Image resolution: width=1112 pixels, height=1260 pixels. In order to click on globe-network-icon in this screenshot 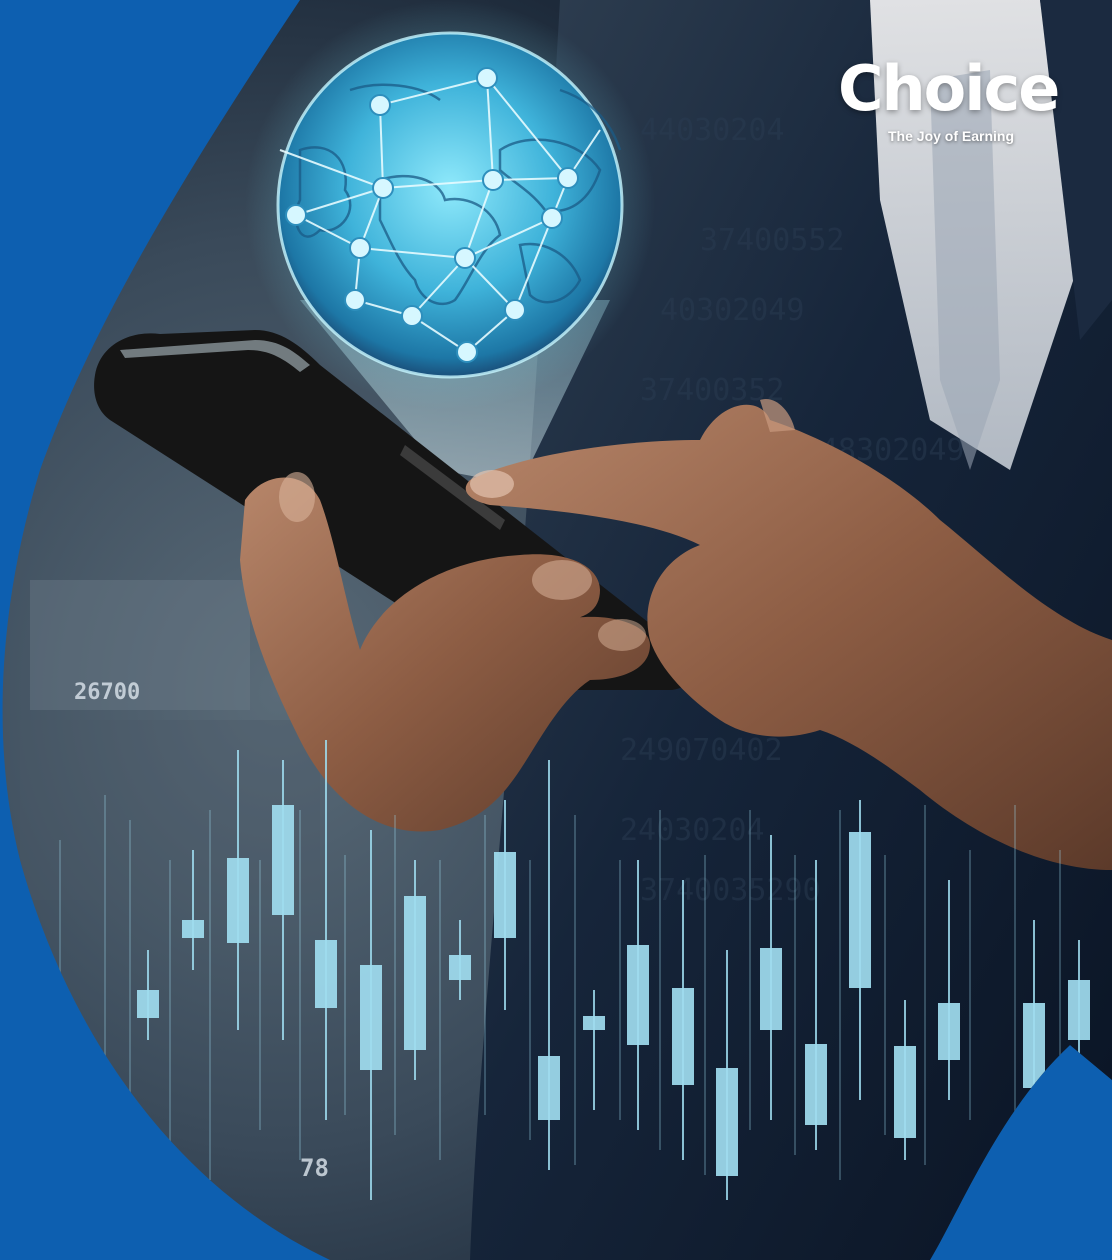, I will do `click(450, 205)`.